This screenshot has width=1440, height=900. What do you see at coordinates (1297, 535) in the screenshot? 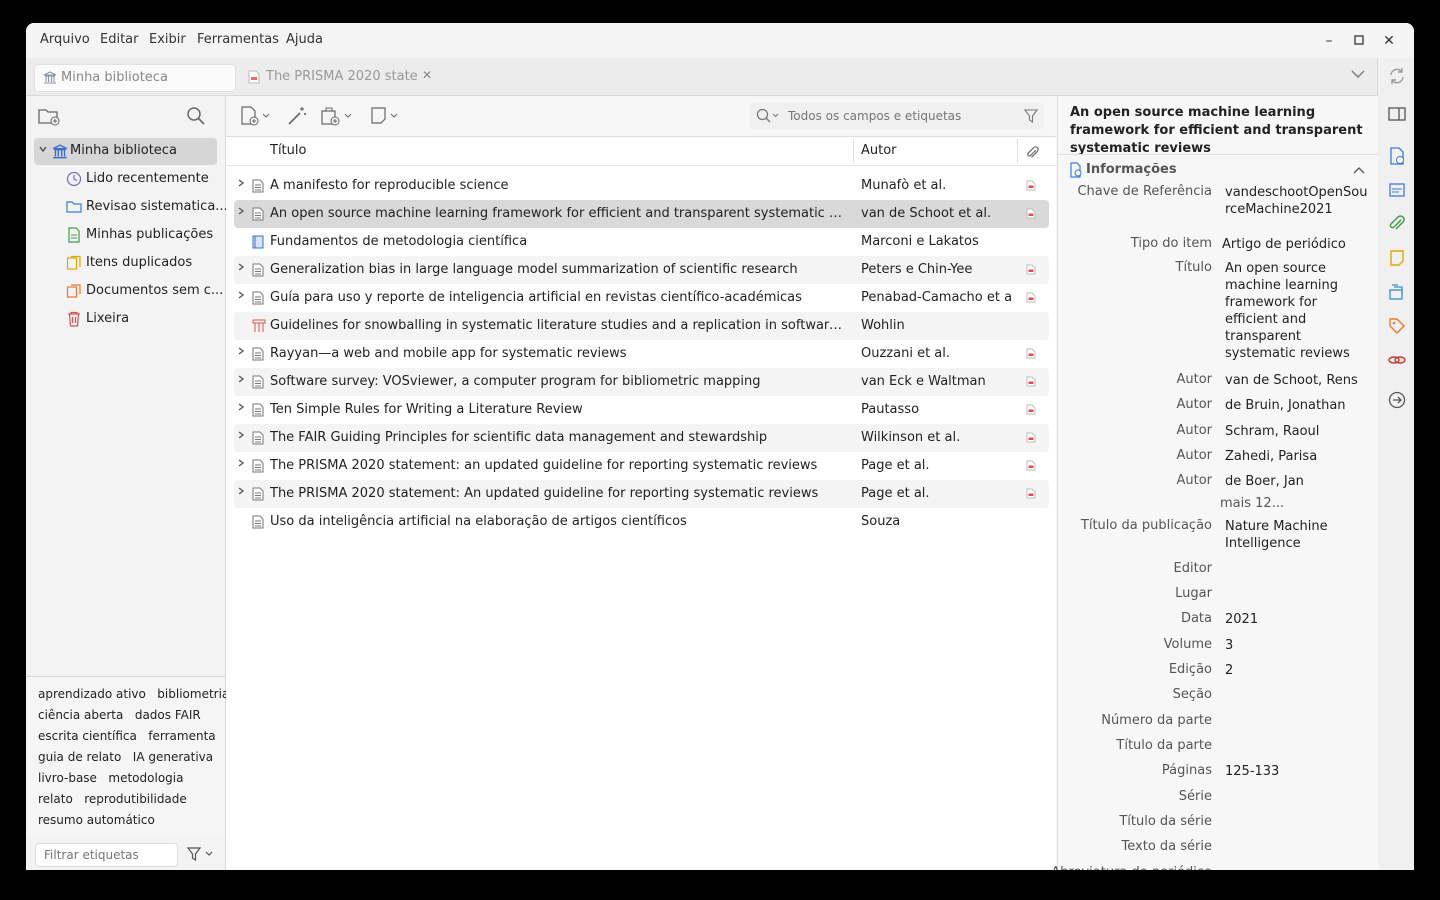
I see `field-value: Nature Machine Intelligence` at bounding box center [1297, 535].